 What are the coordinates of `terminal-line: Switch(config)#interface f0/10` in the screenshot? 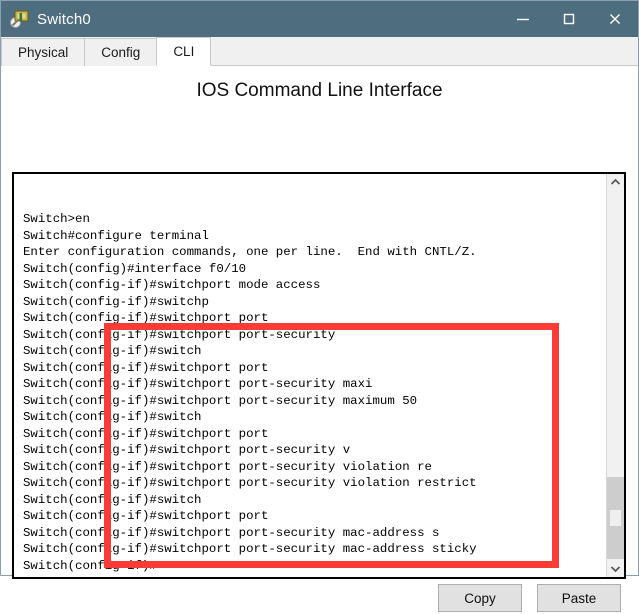 It's located at (135, 268).